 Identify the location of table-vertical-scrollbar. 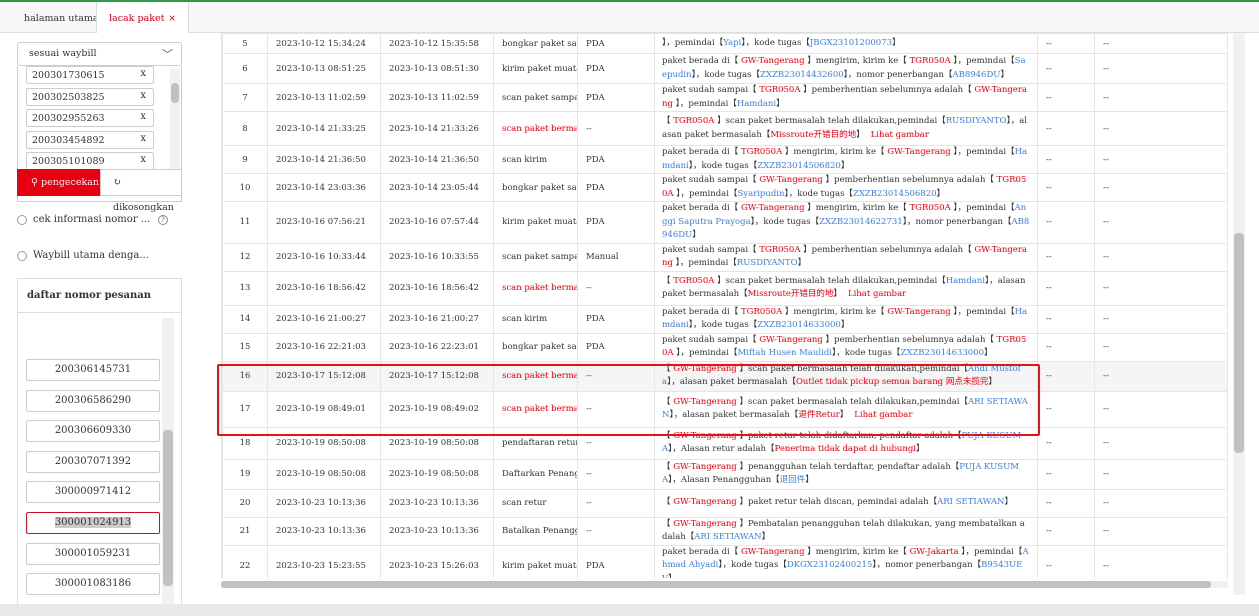
(1239, 314).